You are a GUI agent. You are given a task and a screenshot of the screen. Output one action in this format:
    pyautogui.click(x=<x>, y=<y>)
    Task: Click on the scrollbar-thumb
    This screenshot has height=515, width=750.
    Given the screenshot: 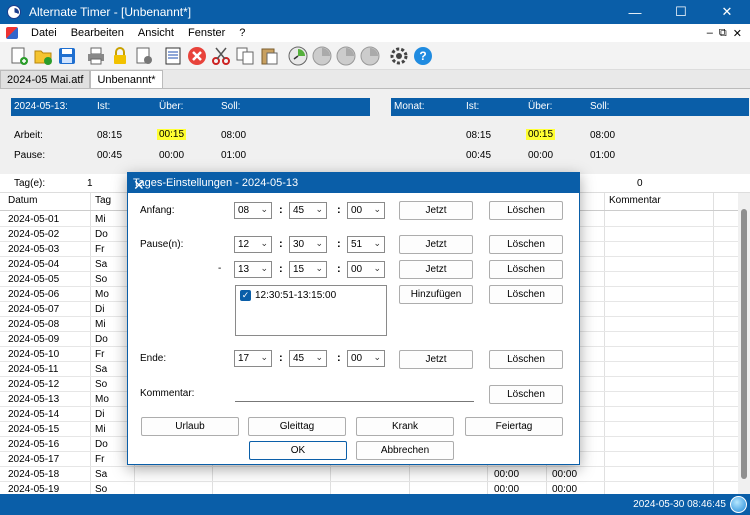 What is the action you would take?
    pyautogui.click(x=744, y=344)
    